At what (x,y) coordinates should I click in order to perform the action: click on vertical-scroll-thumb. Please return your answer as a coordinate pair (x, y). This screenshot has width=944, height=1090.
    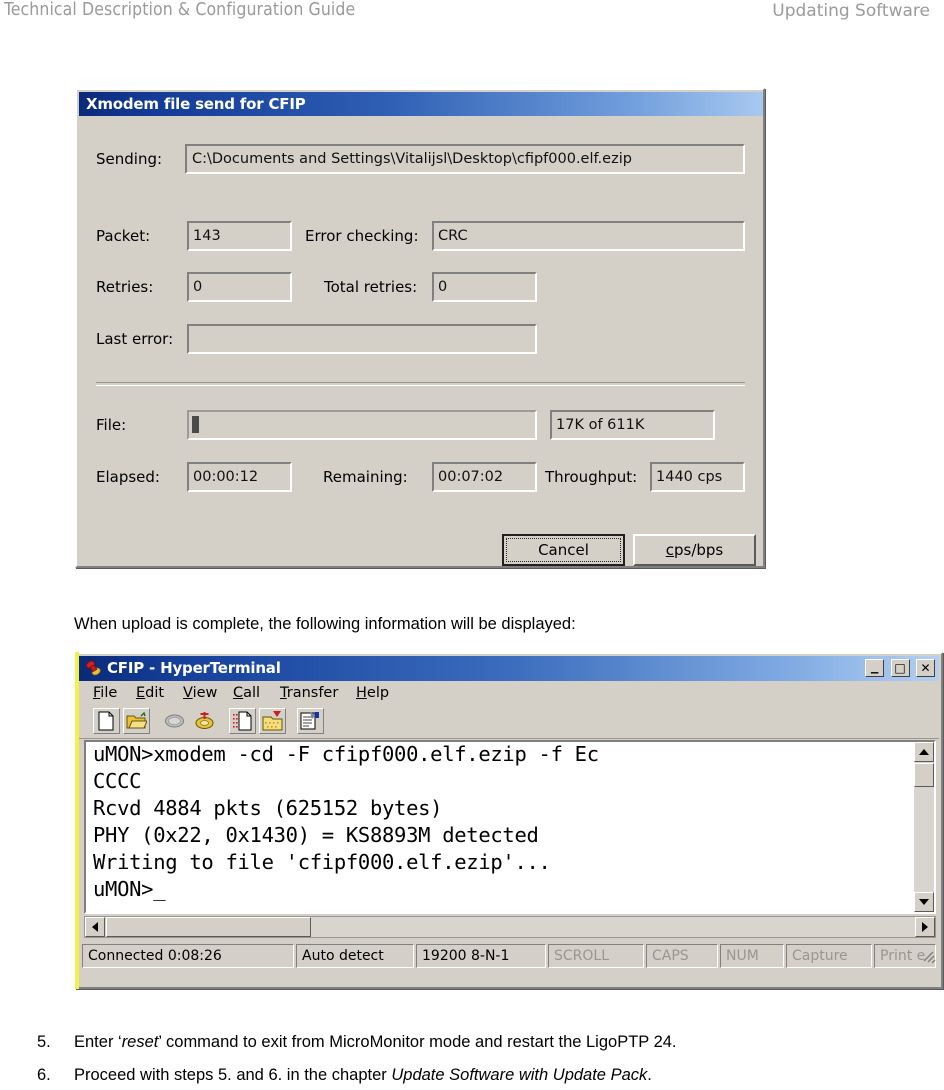
    Looking at the image, I should click on (924, 775).